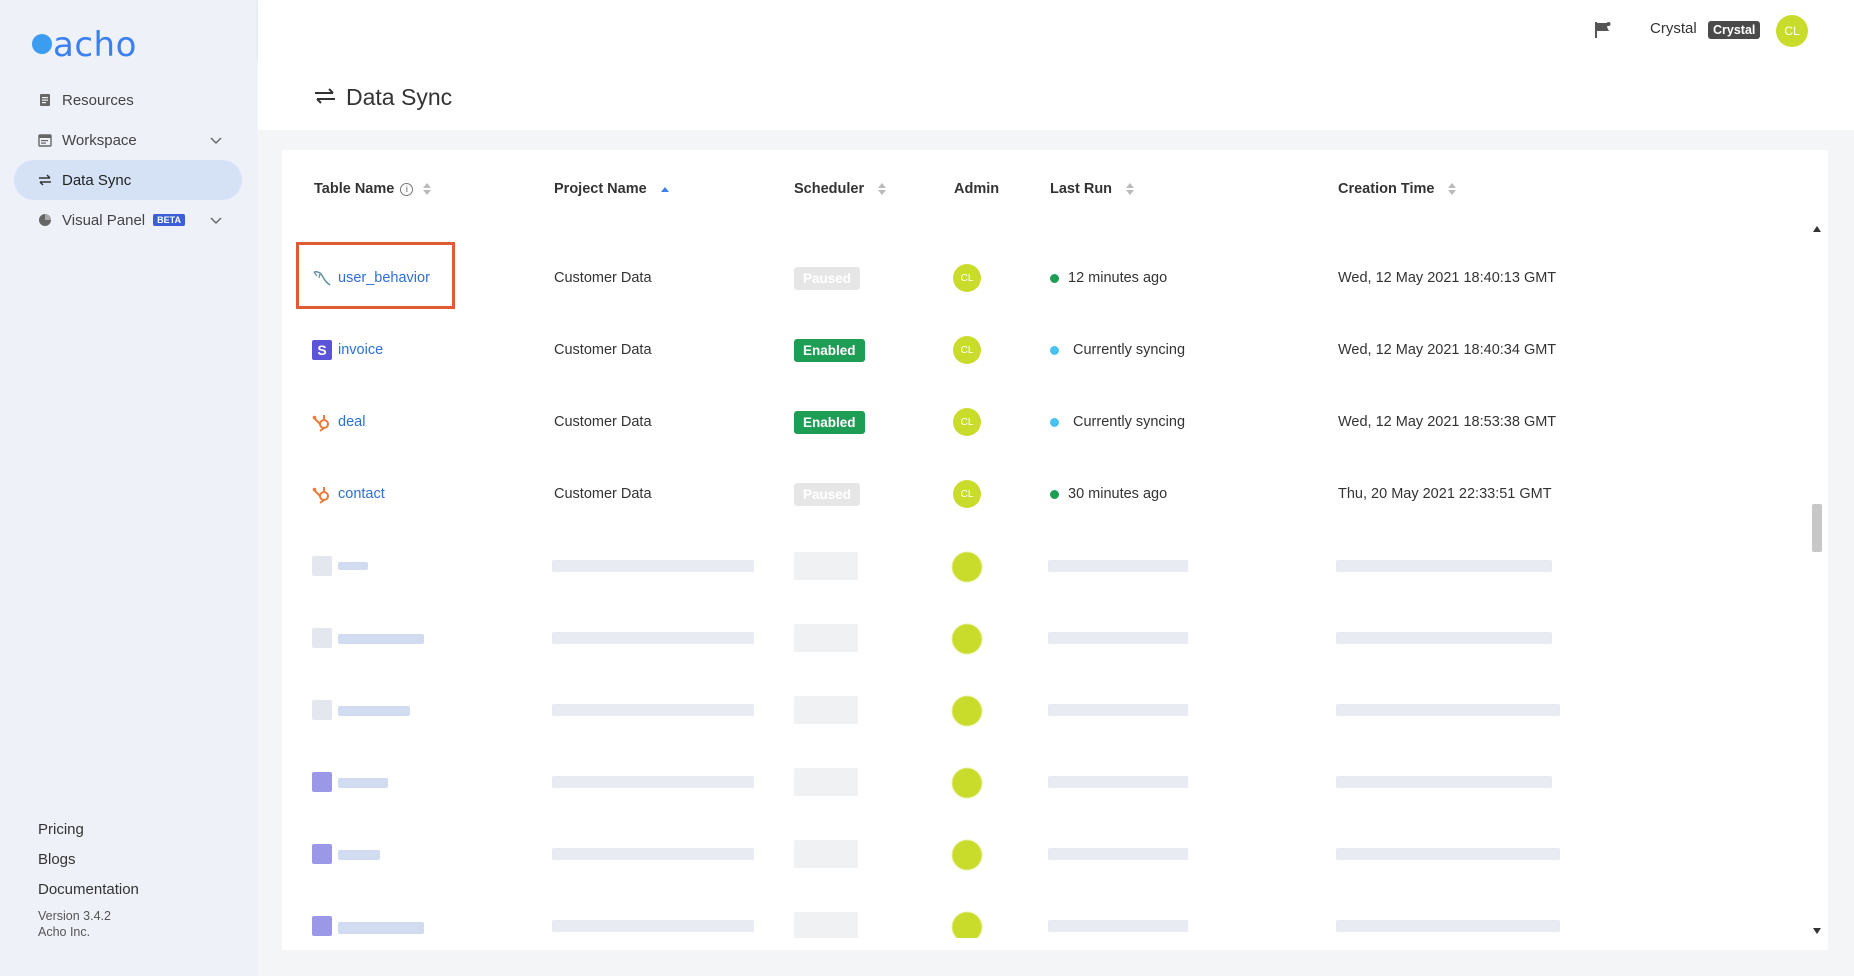 Image resolution: width=1854 pixels, height=976 pixels. Describe the element at coordinates (407, 189) in the screenshot. I see `info-icon: i` at that location.